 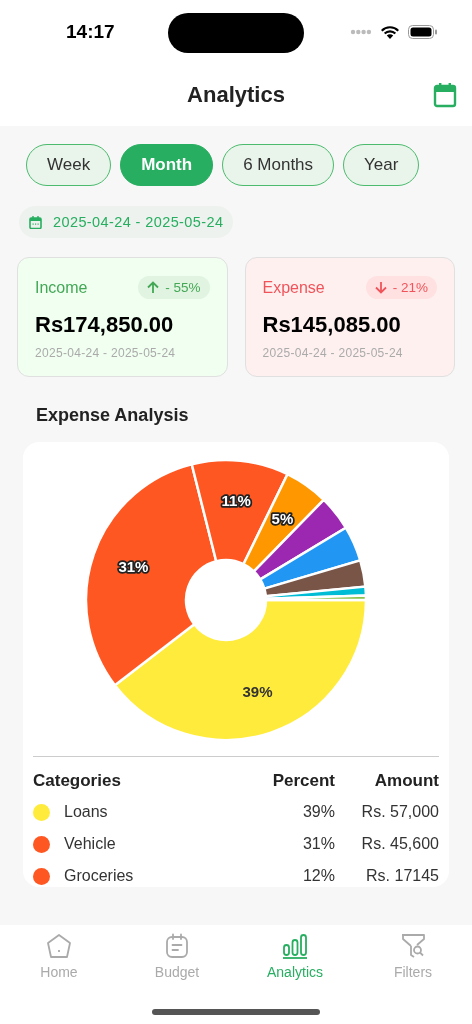 What do you see at coordinates (167, 165) in the screenshot?
I see `period-tab: Month` at bounding box center [167, 165].